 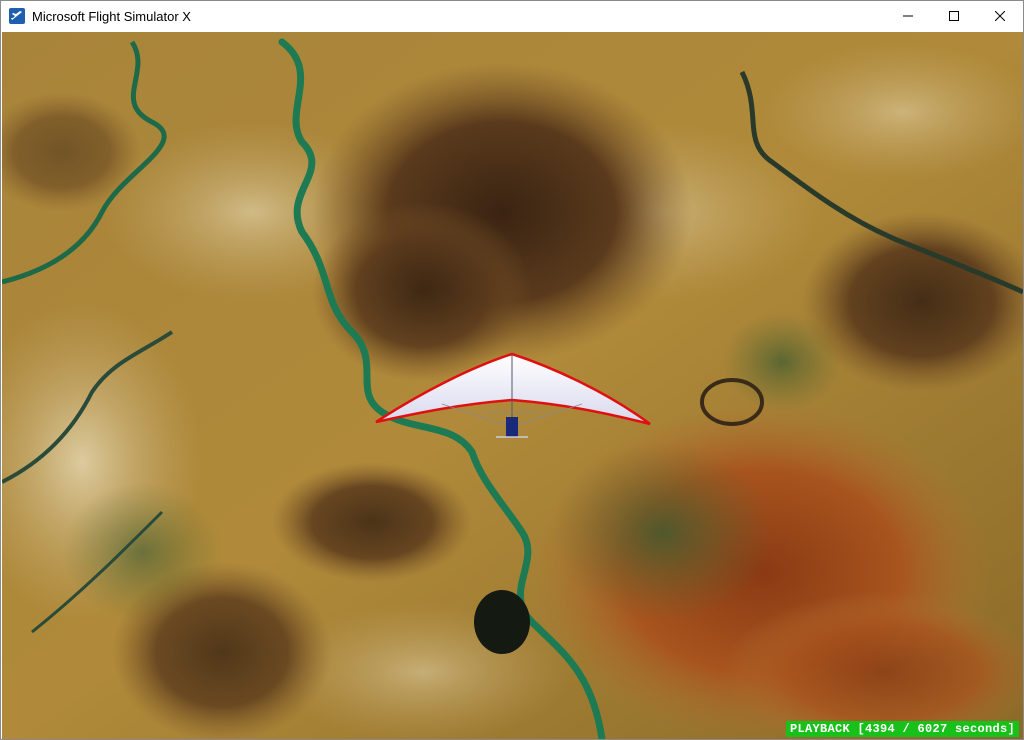 I want to click on close-button, so click(x=1000, y=16).